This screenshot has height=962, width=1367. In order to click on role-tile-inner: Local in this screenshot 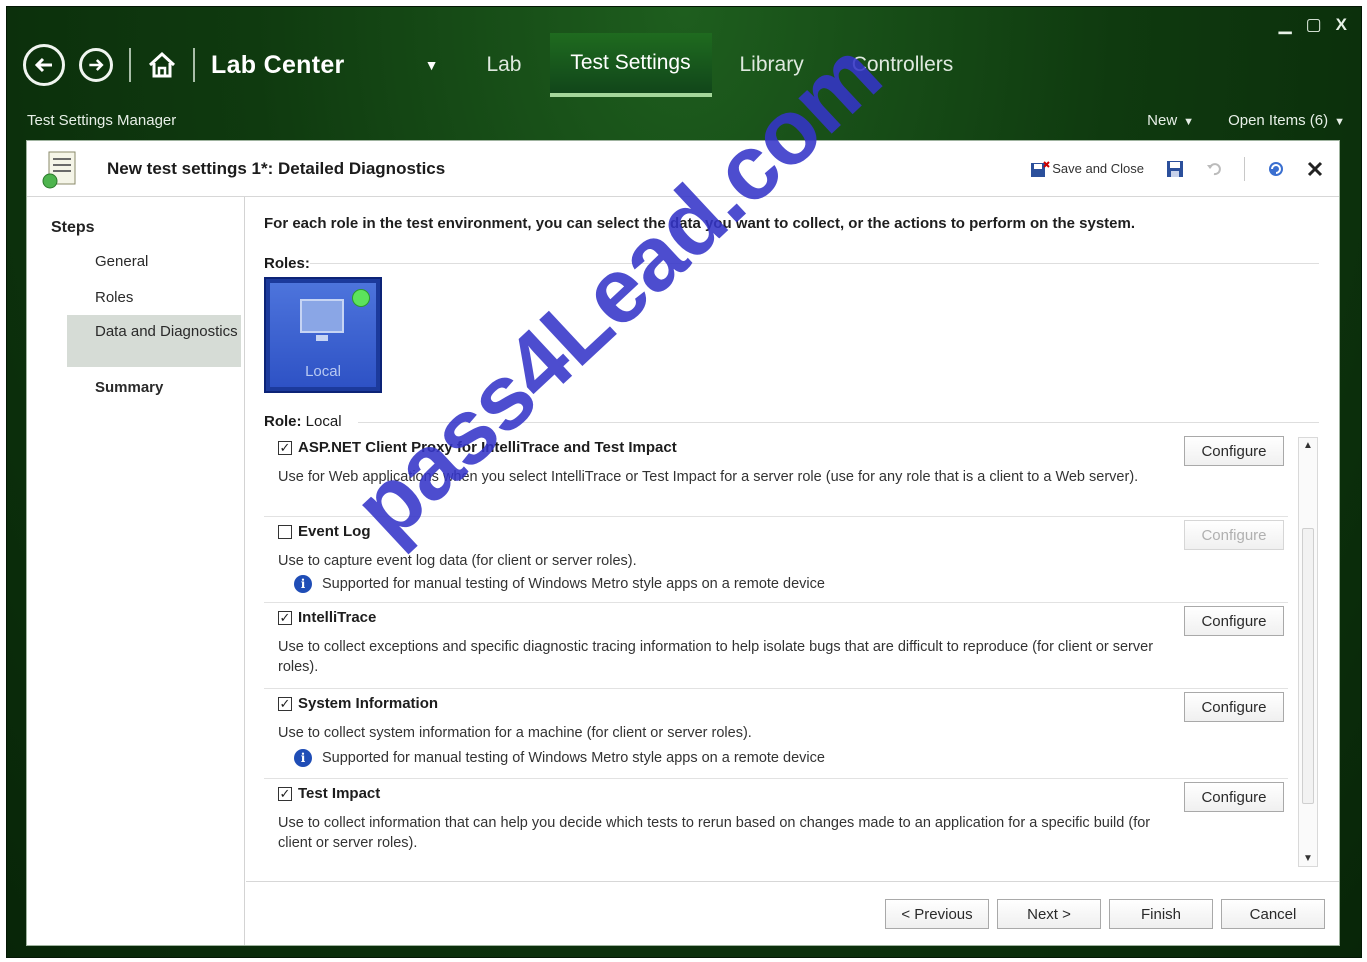, I will do `click(323, 335)`.